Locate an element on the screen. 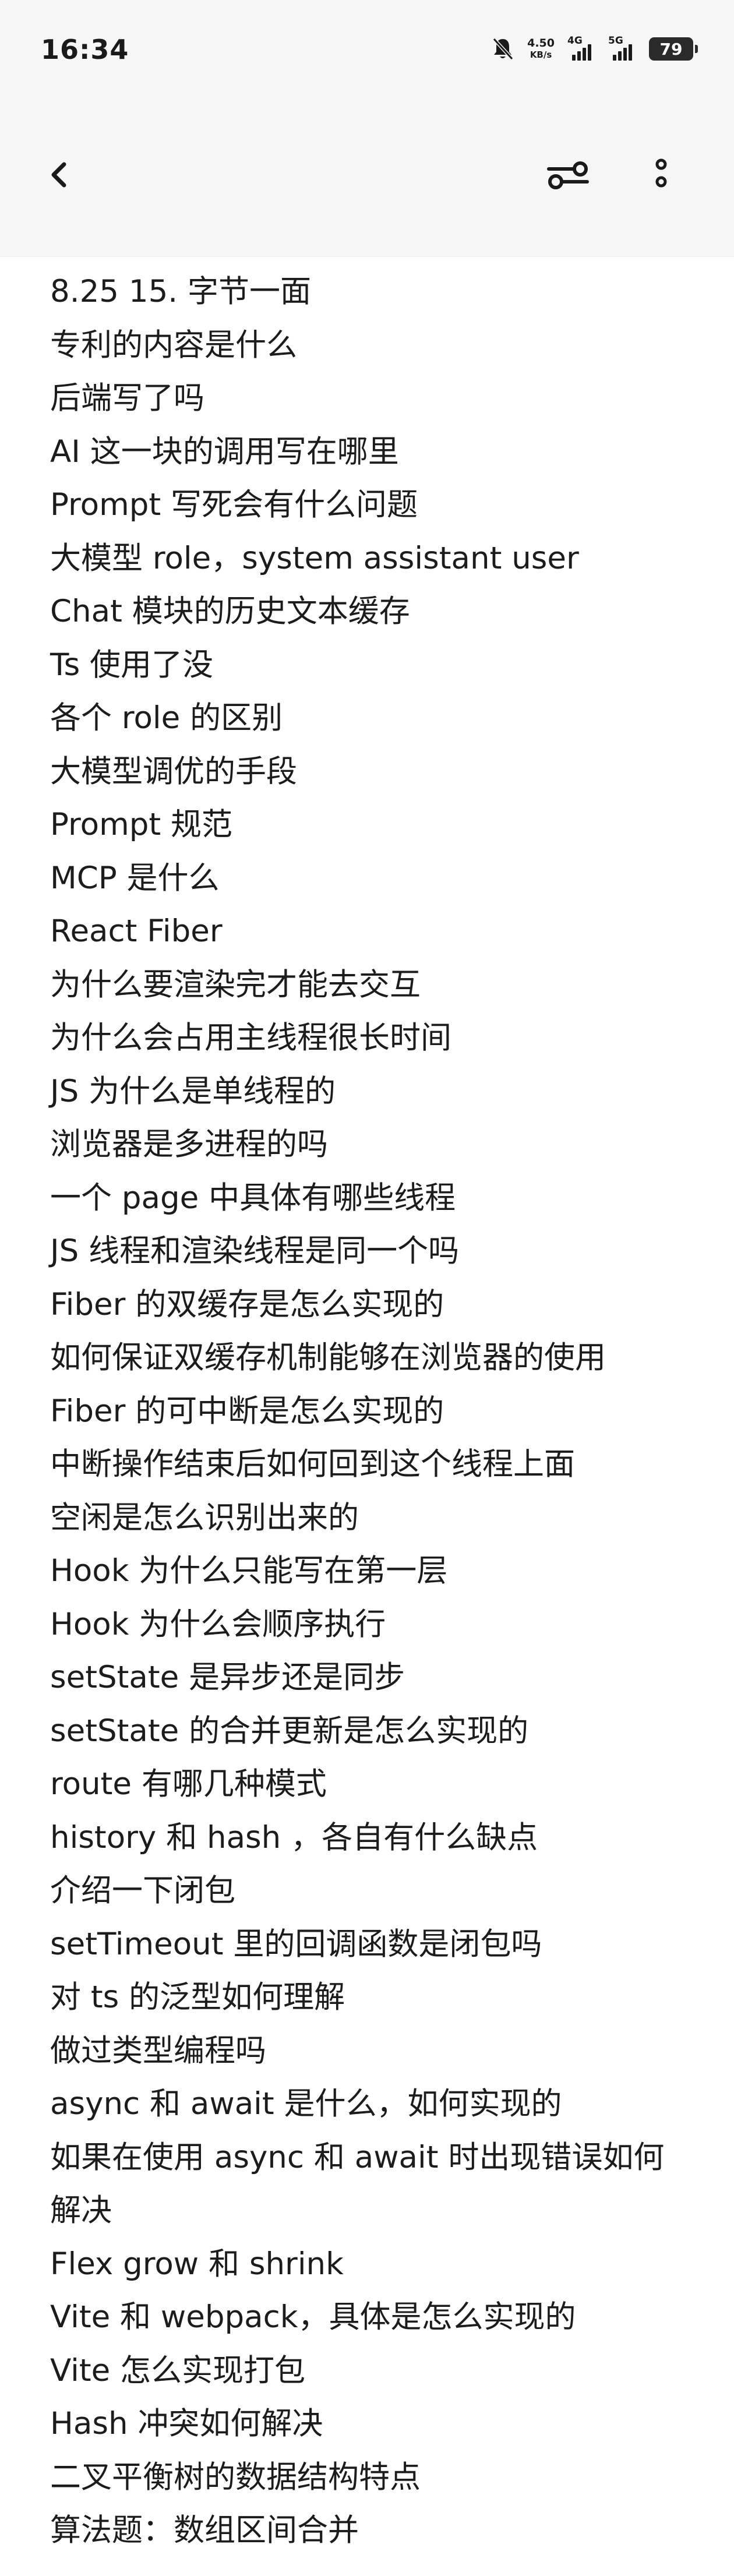  note-line: Hash 冲突如何解决 is located at coordinates (187, 2423).